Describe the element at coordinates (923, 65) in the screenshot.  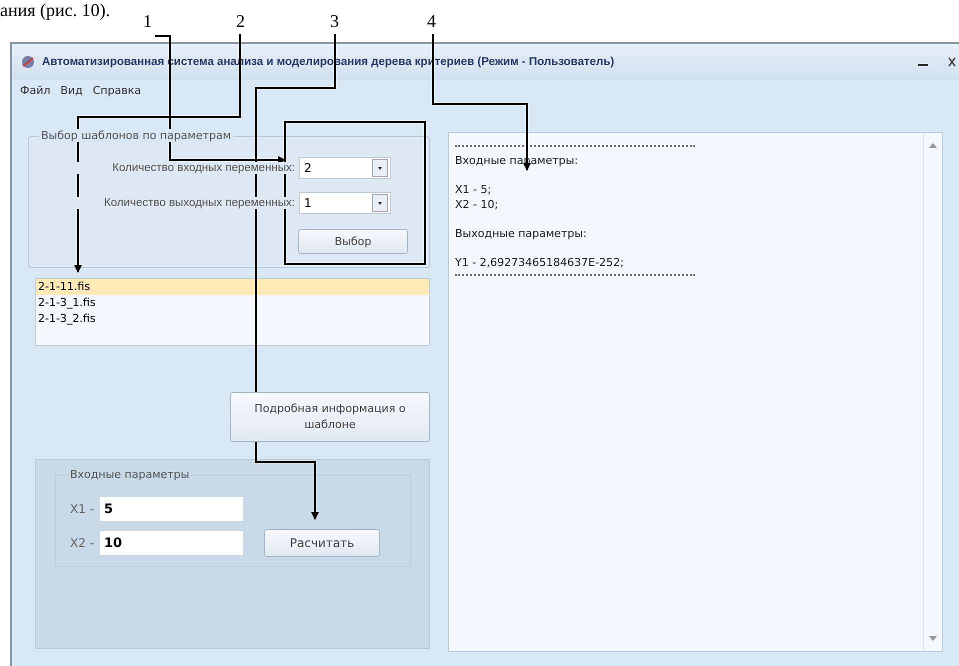
I see `minimize-icon` at that location.